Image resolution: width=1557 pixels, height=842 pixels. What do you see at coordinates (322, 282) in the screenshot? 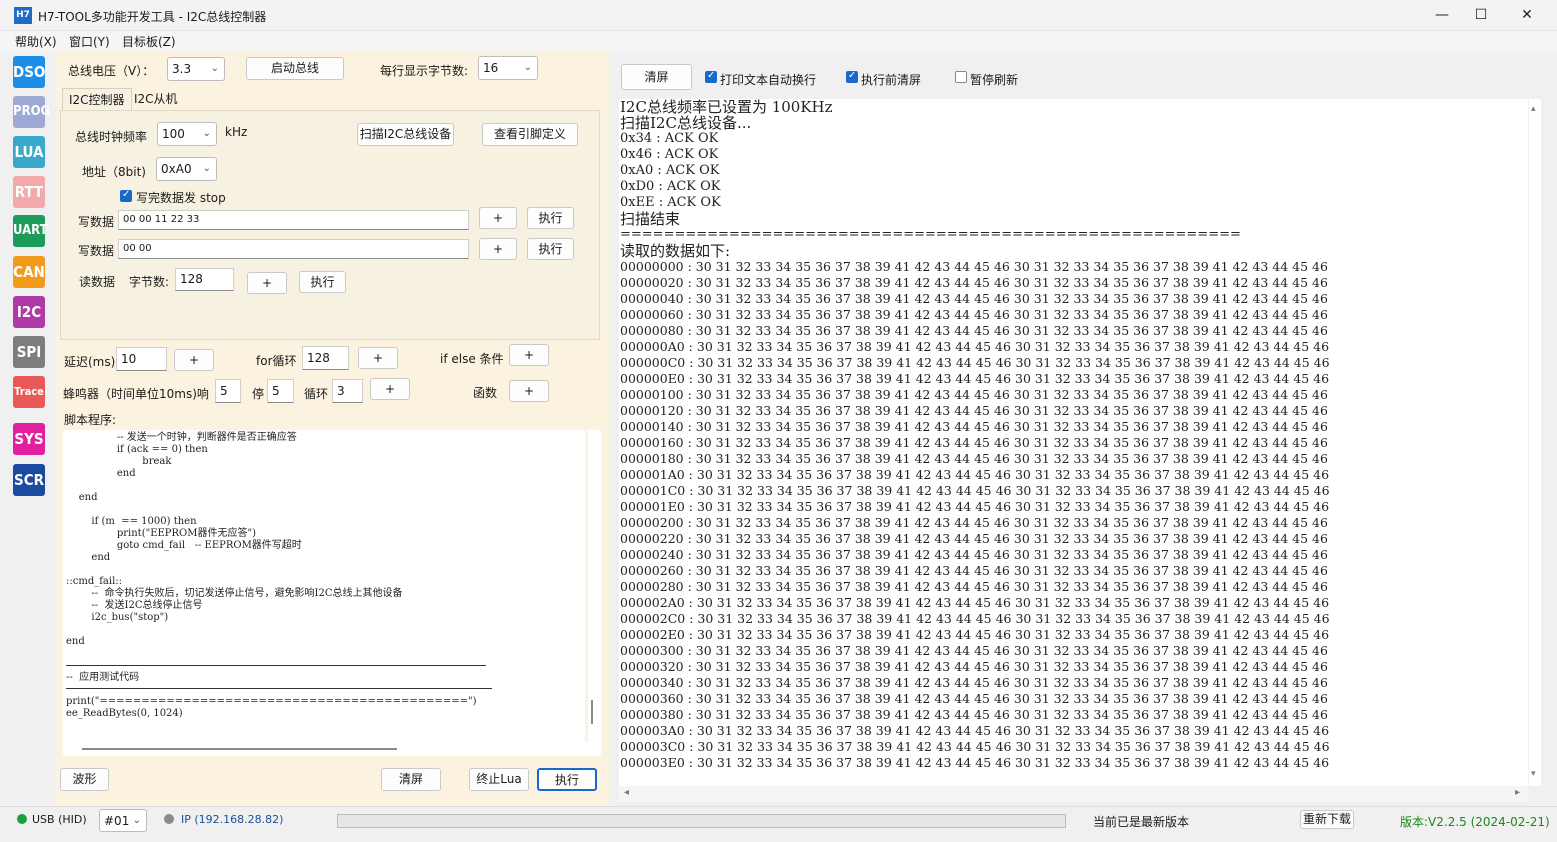
I see `exec-read-button: 执行` at bounding box center [322, 282].